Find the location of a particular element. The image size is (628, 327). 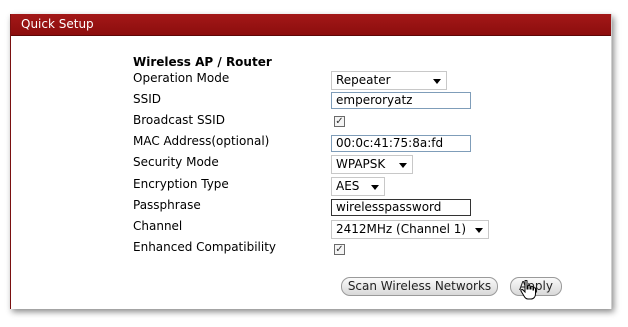

hand-pointer-icon is located at coordinates (528, 290).